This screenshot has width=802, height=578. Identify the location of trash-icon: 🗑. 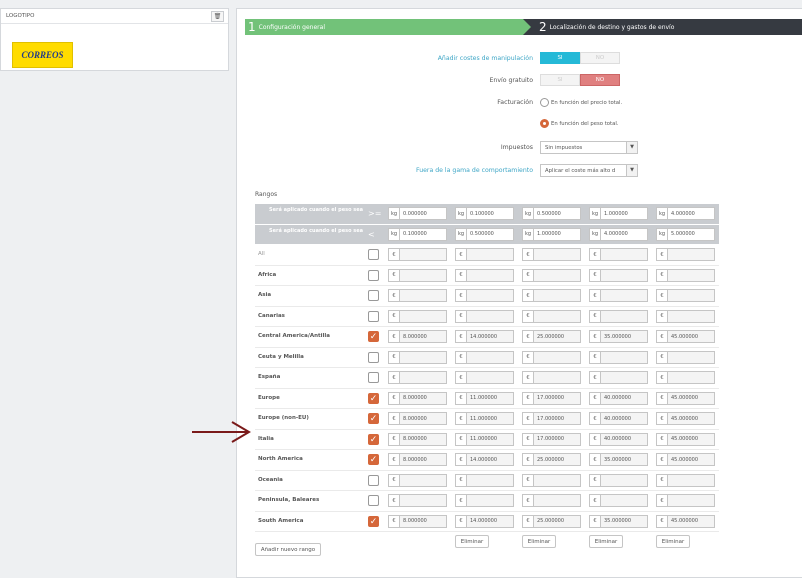
(217, 16).